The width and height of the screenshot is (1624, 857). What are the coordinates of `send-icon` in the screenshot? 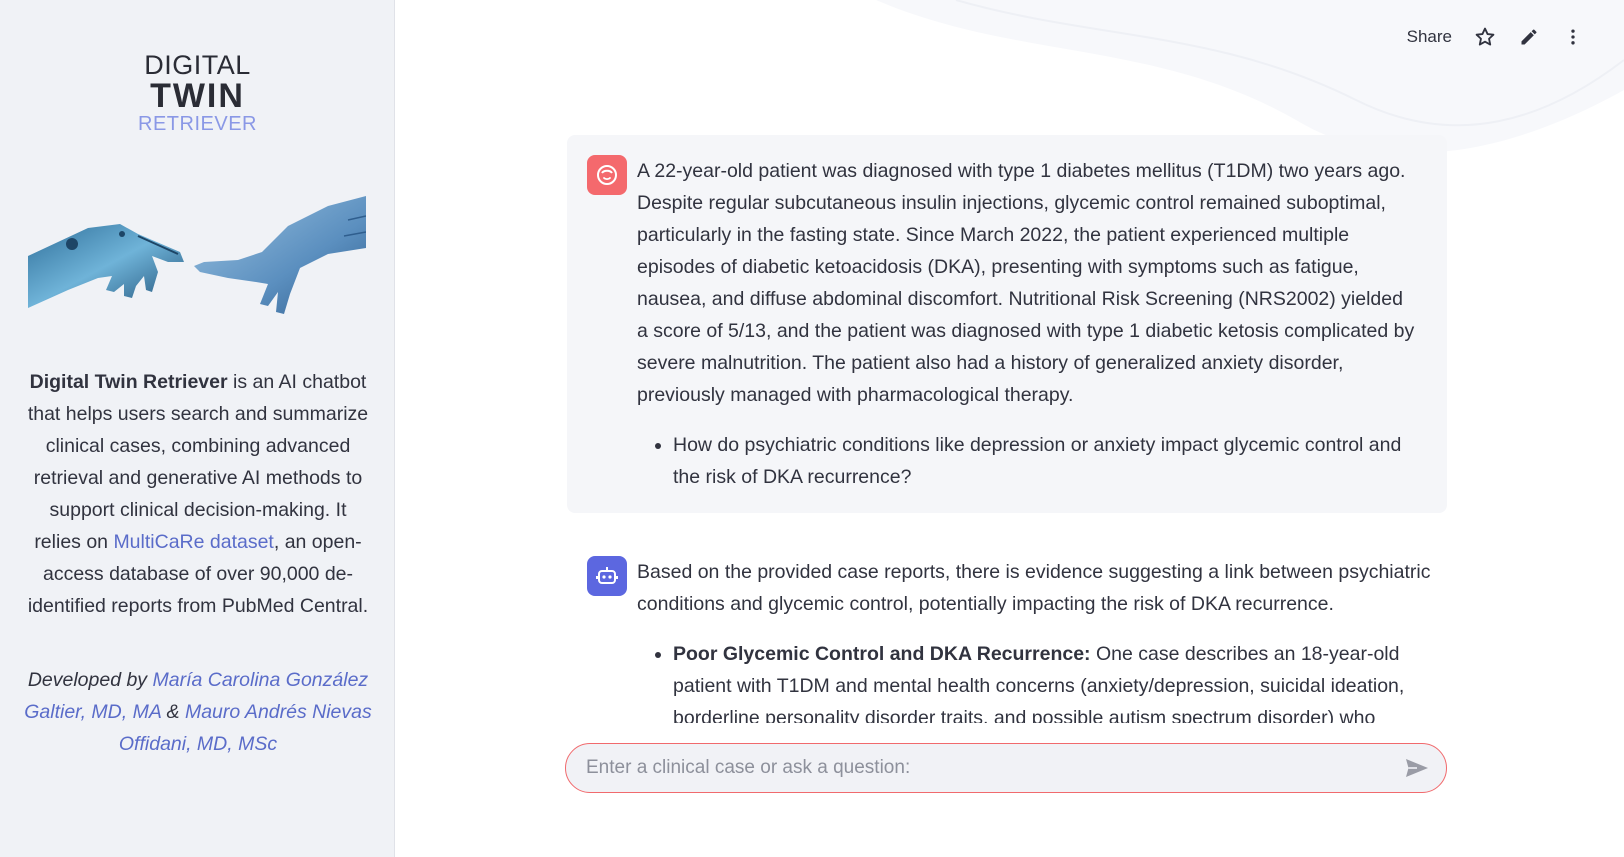 It's located at (1417, 768).